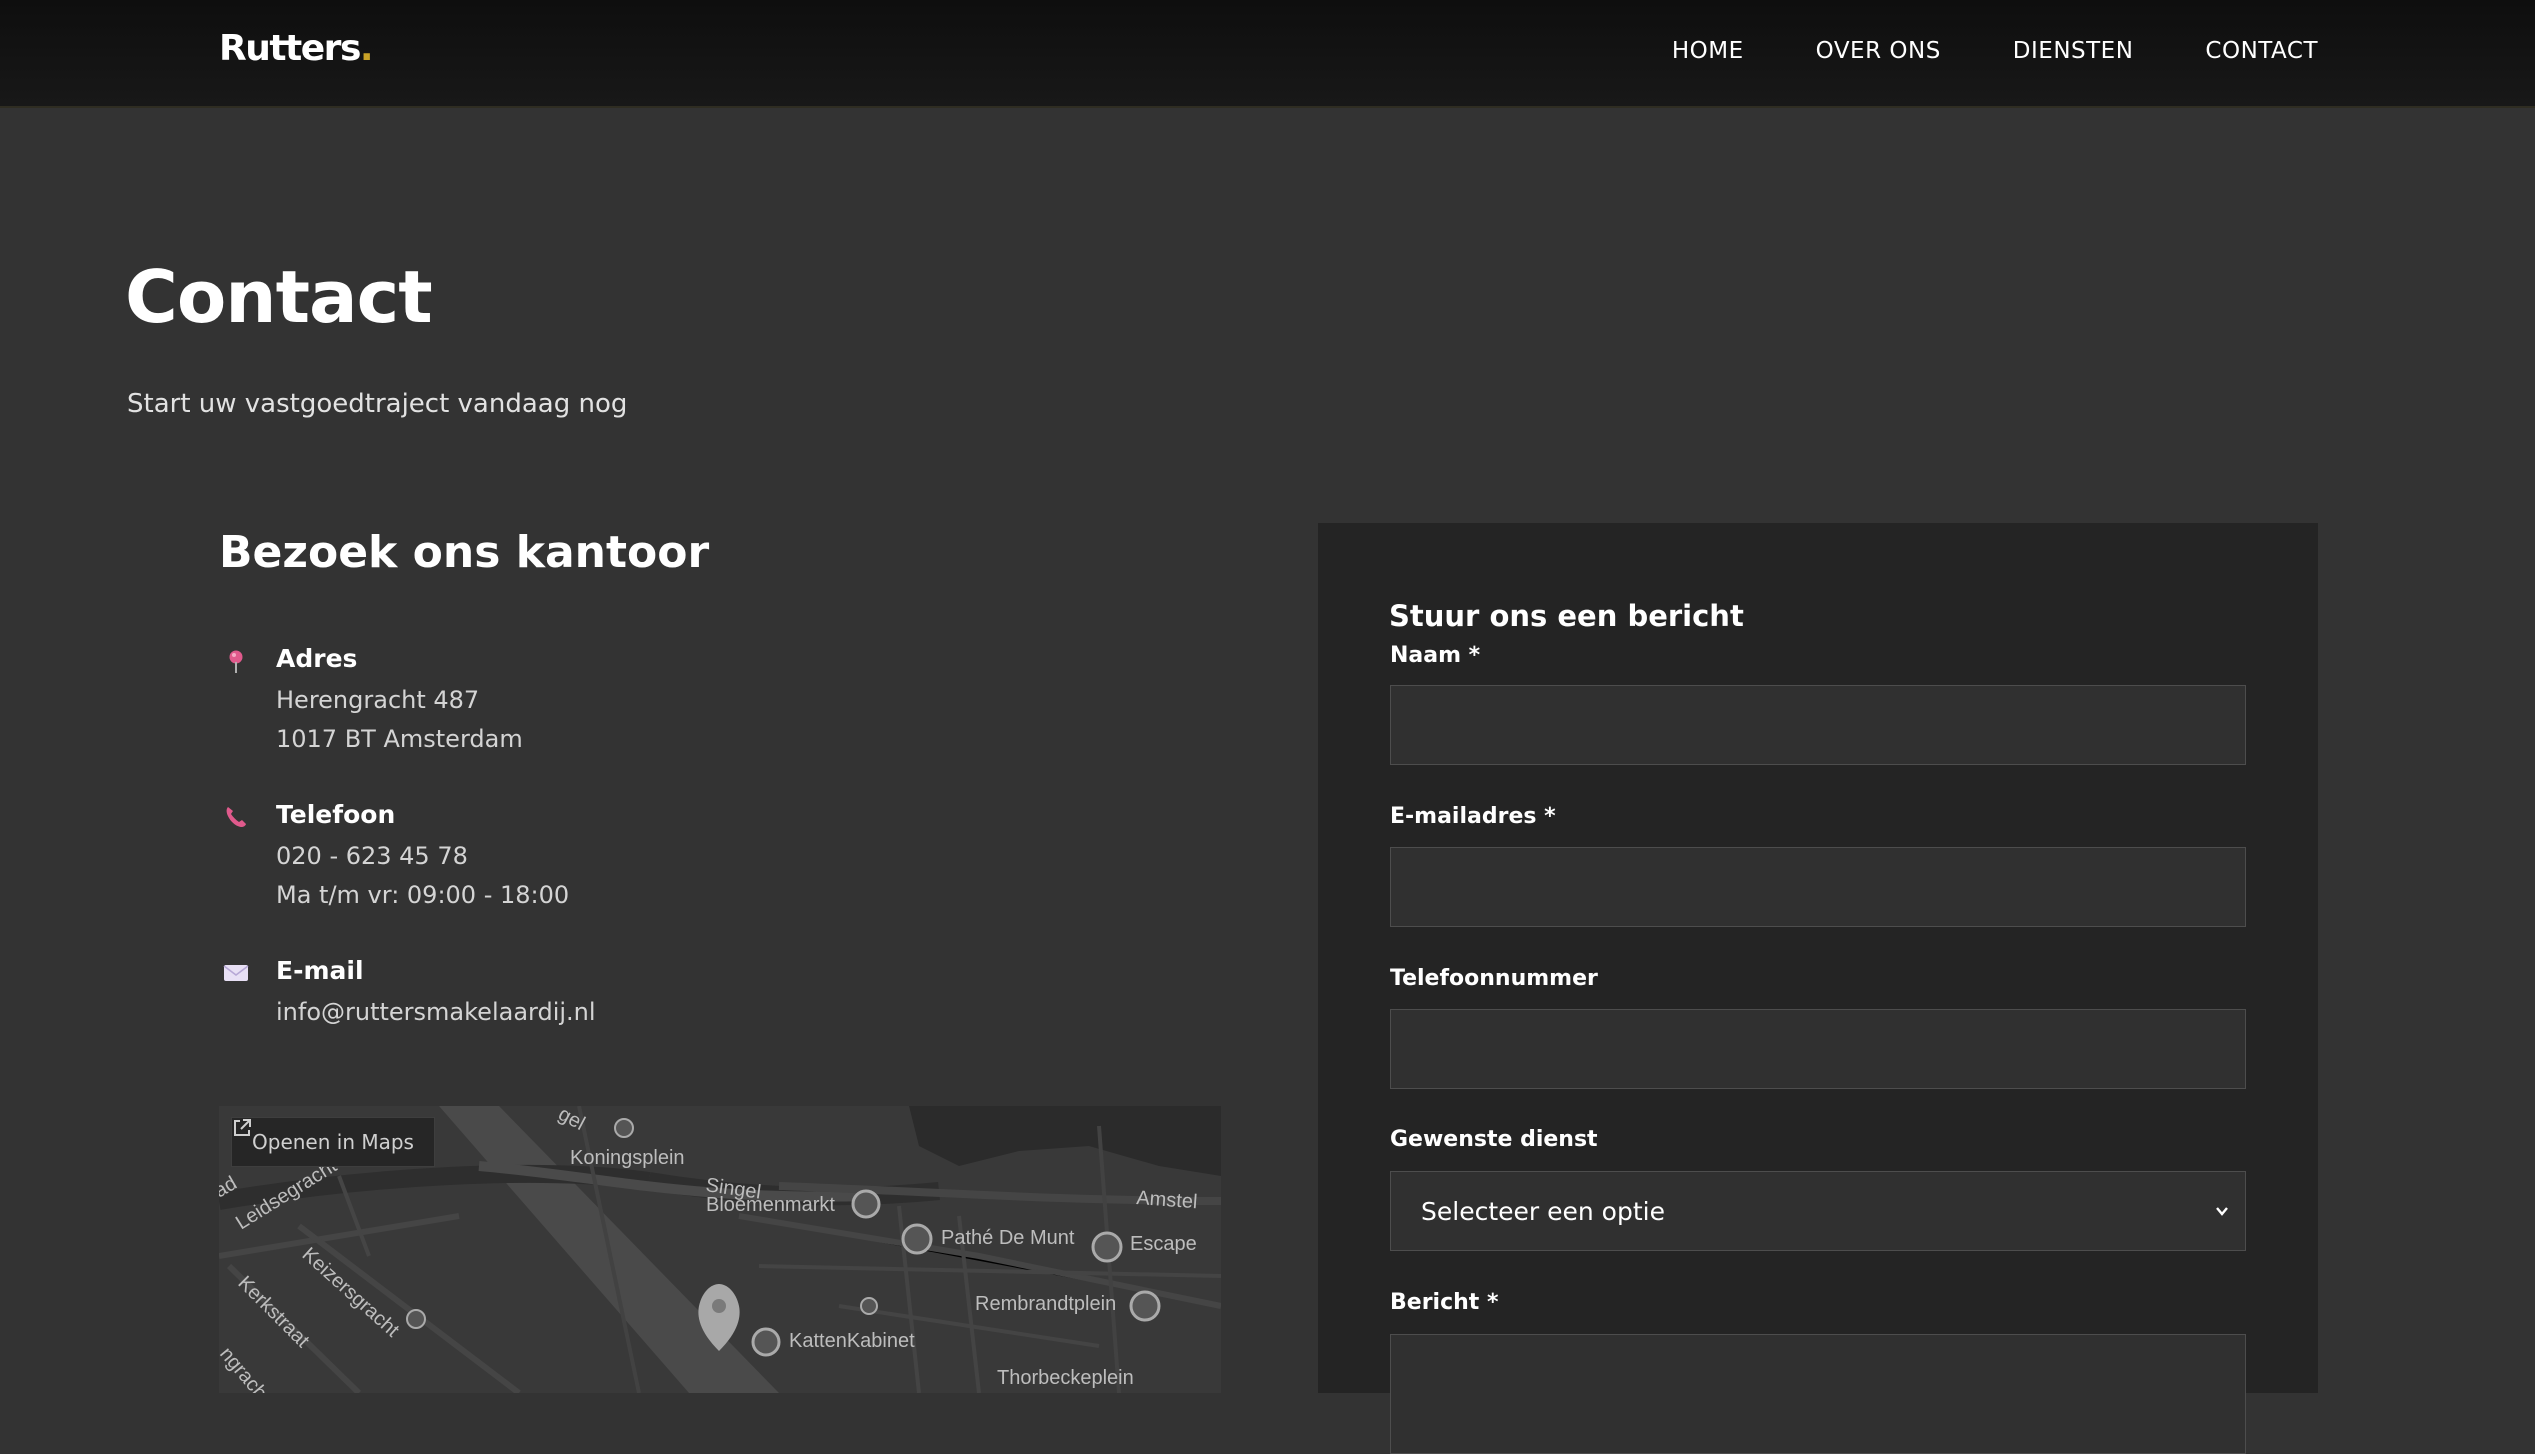 This screenshot has width=2535, height=1454. Describe the element at coordinates (236, 661) in the screenshot. I see `pin-icon` at that location.